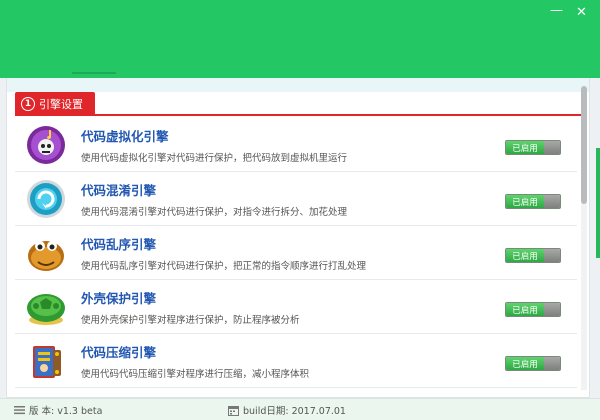 The height and width of the screenshot is (420, 600). I want to click on engine-title: 外壳保护引擎, so click(119, 298).